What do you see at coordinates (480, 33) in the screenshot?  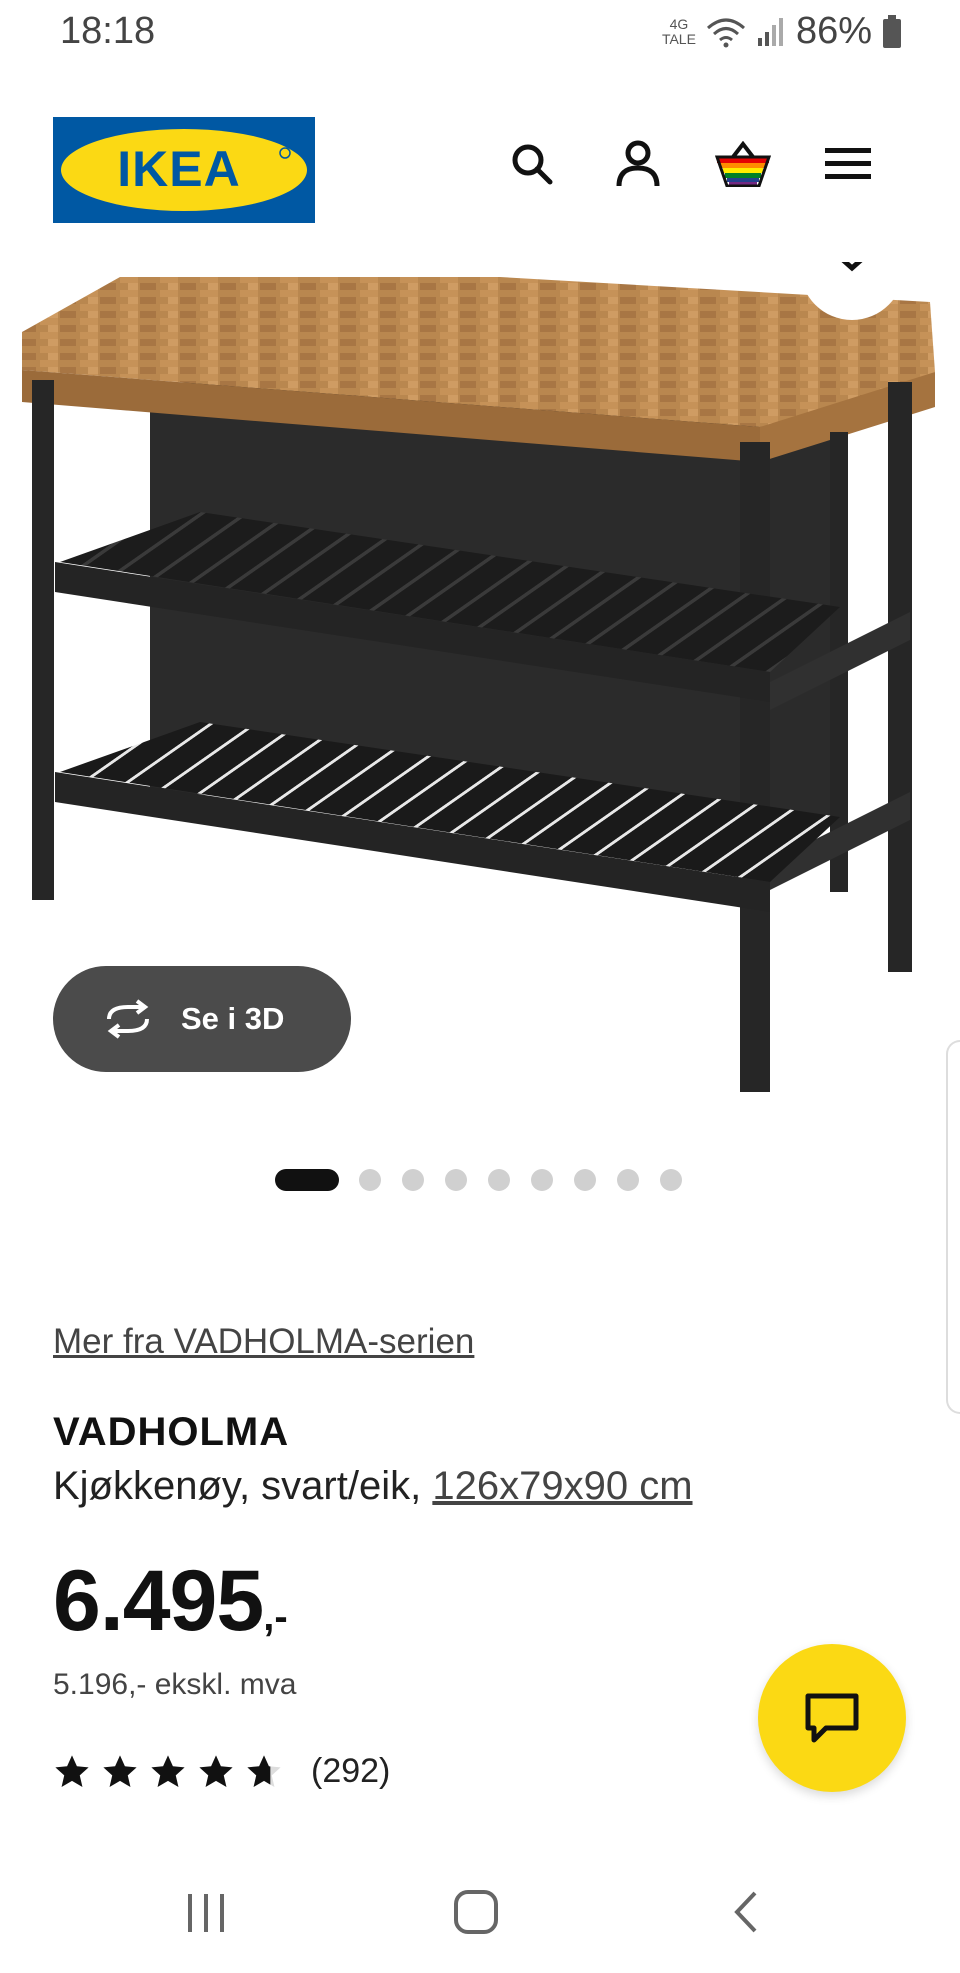 I see `status-bar: 18:18 4G TALE 86%` at bounding box center [480, 33].